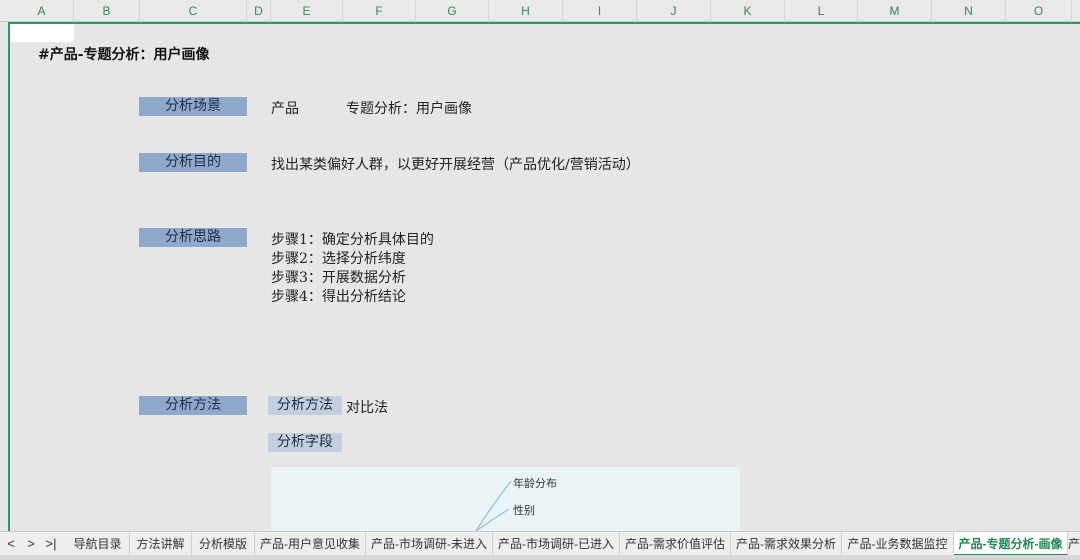  What do you see at coordinates (338, 259) in the screenshot?
I see `approach-step-2: 步骤2：选择分析纬度` at bounding box center [338, 259].